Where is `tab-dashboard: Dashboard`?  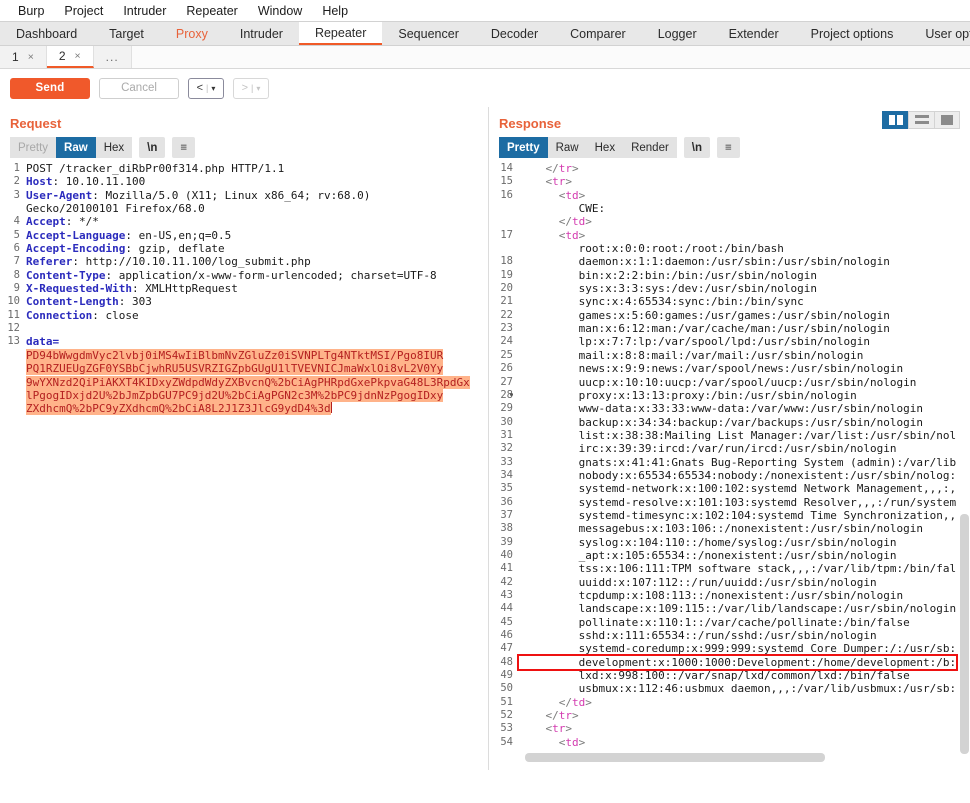
tab-dashboard: Dashboard is located at coordinates (46, 33).